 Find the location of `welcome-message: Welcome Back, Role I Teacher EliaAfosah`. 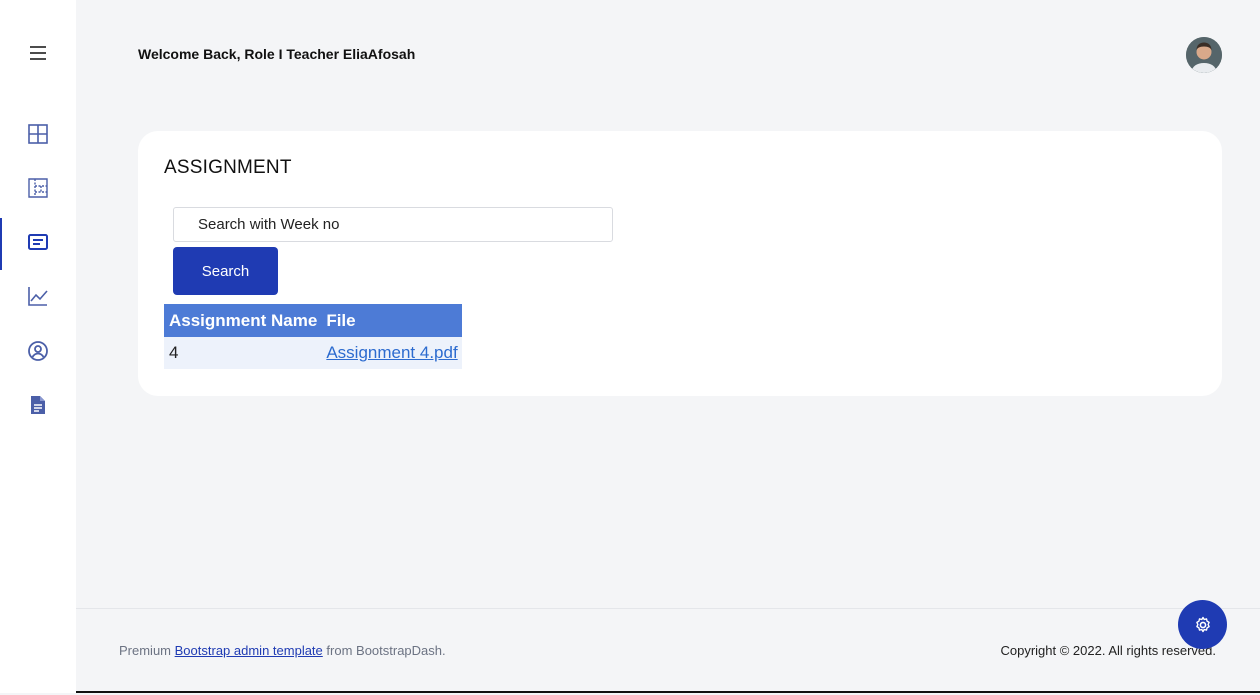

welcome-message: Welcome Back, Role I Teacher EliaAfosah is located at coordinates (277, 54).